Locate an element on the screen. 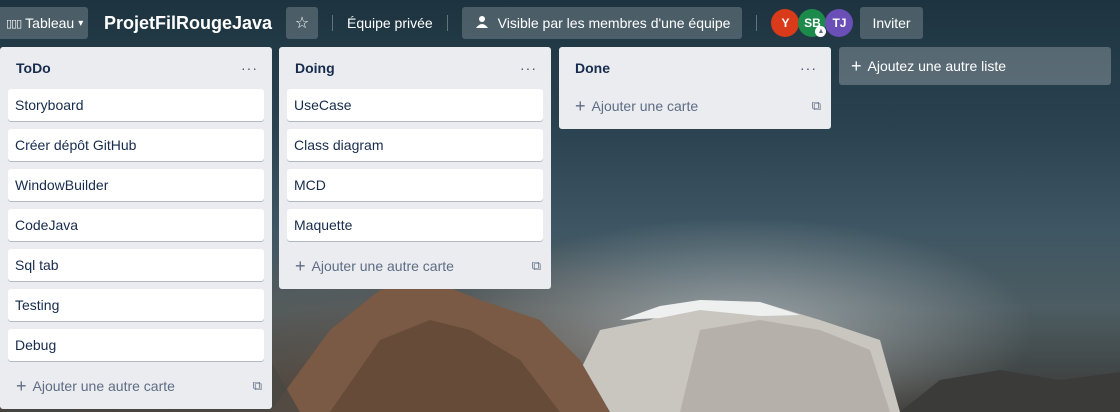 The width and height of the screenshot is (1120, 412). member-avatars: Y SB ▲ TJ is located at coordinates (812, 23).